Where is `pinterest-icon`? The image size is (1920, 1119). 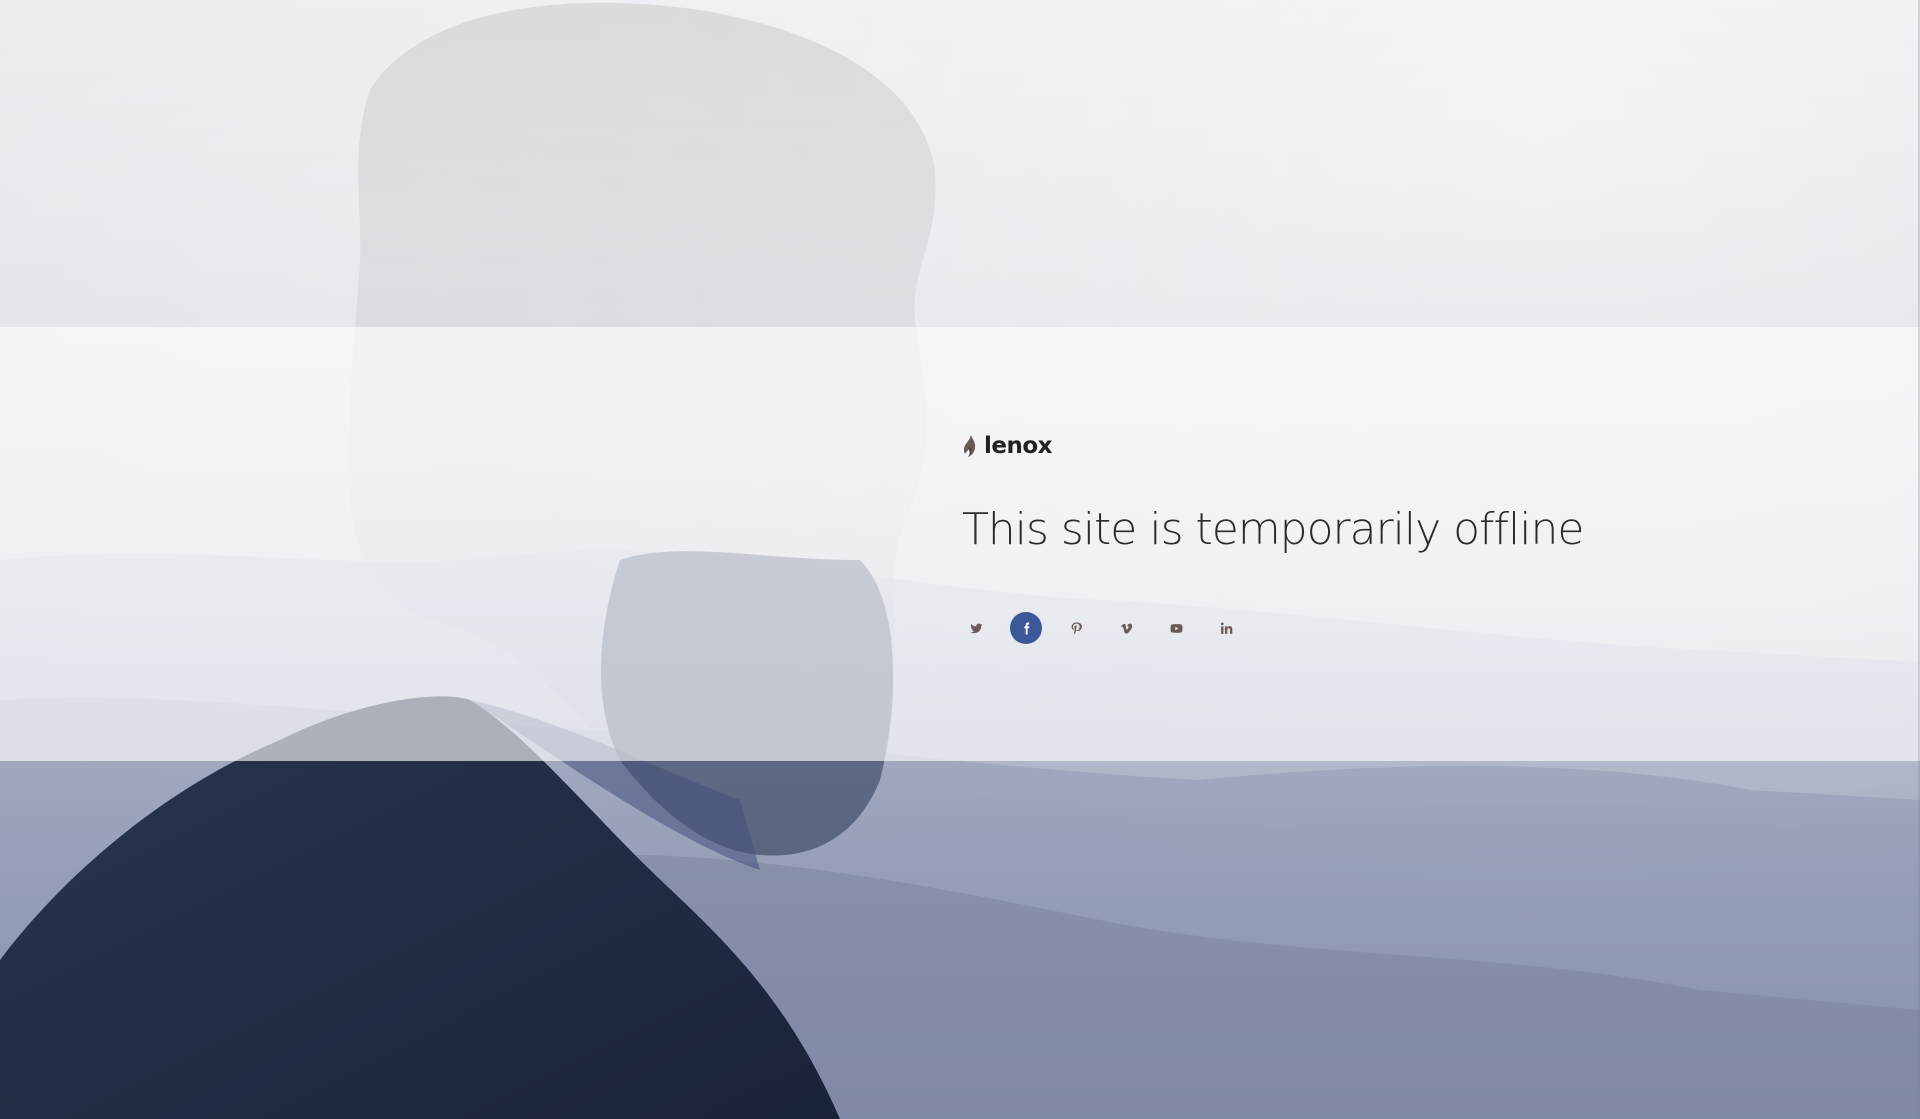 pinterest-icon is located at coordinates (1076, 628).